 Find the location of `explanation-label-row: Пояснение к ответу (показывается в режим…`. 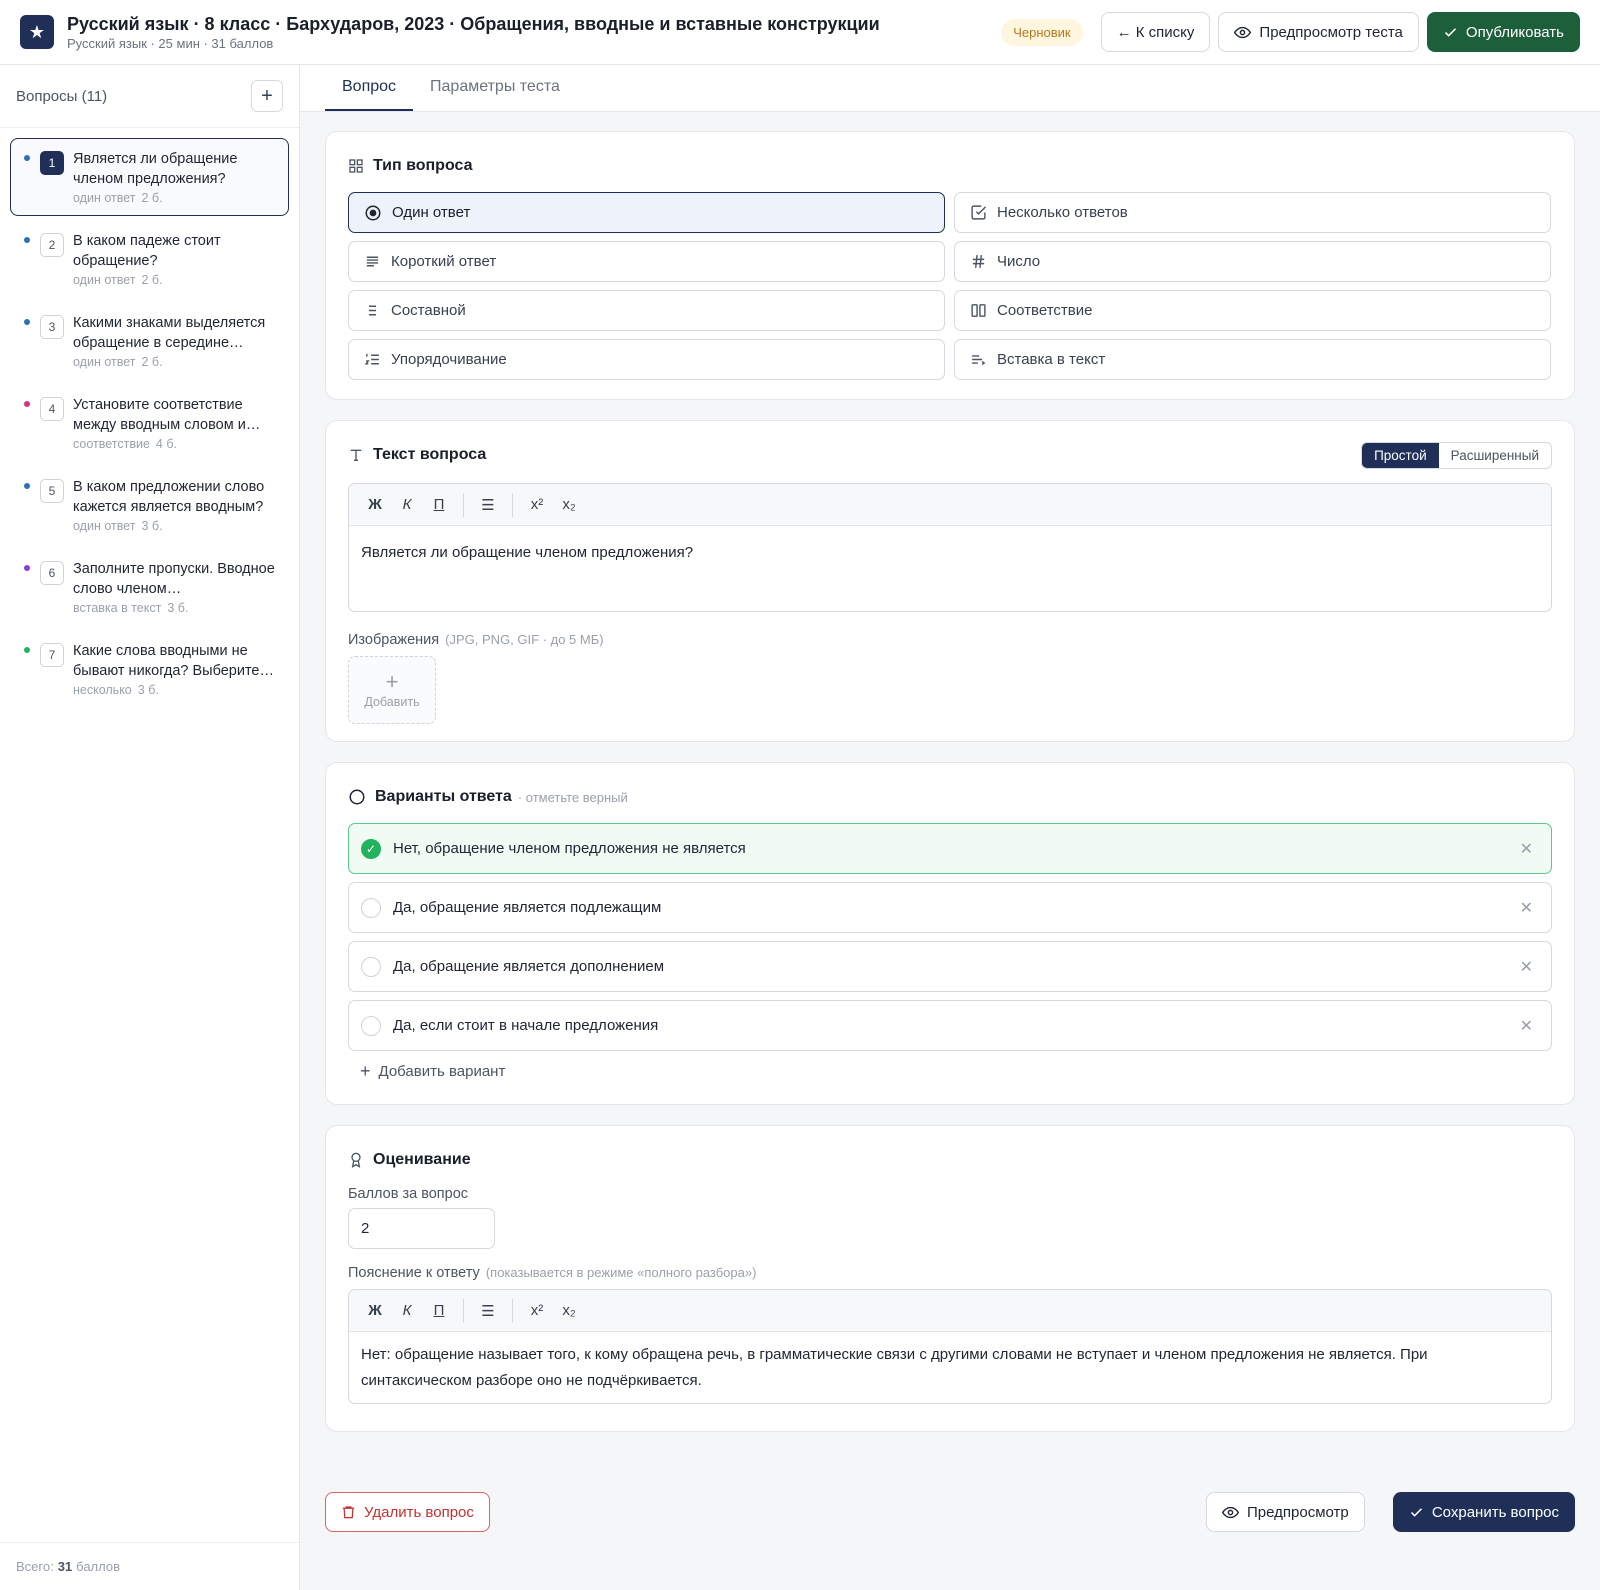

explanation-label-row: Пояснение к ответу (показывается в режим… is located at coordinates (950, 1273).